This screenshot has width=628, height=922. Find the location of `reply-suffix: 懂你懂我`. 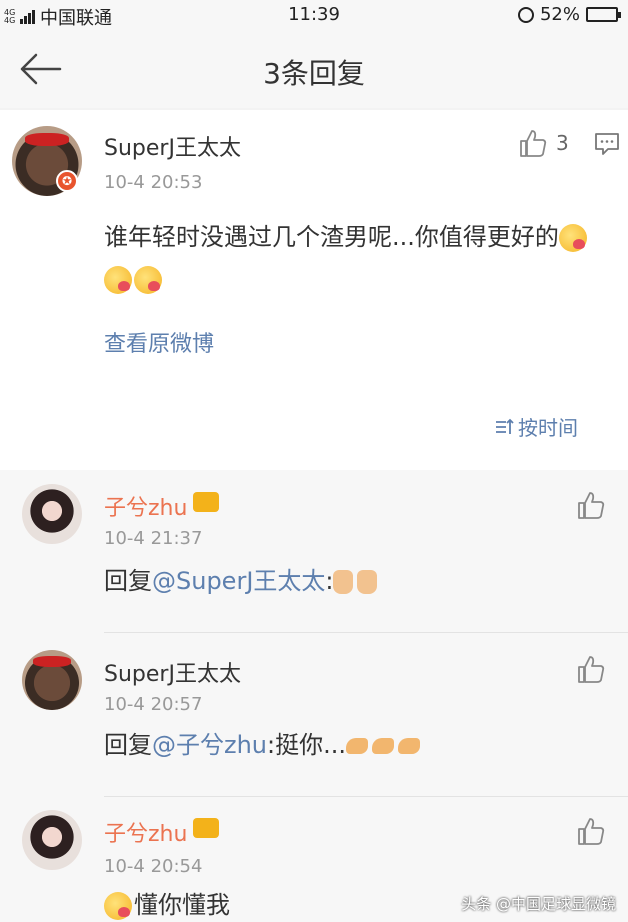

reply-suffix: 懂你懂我 is located at coordinates (182, 905).